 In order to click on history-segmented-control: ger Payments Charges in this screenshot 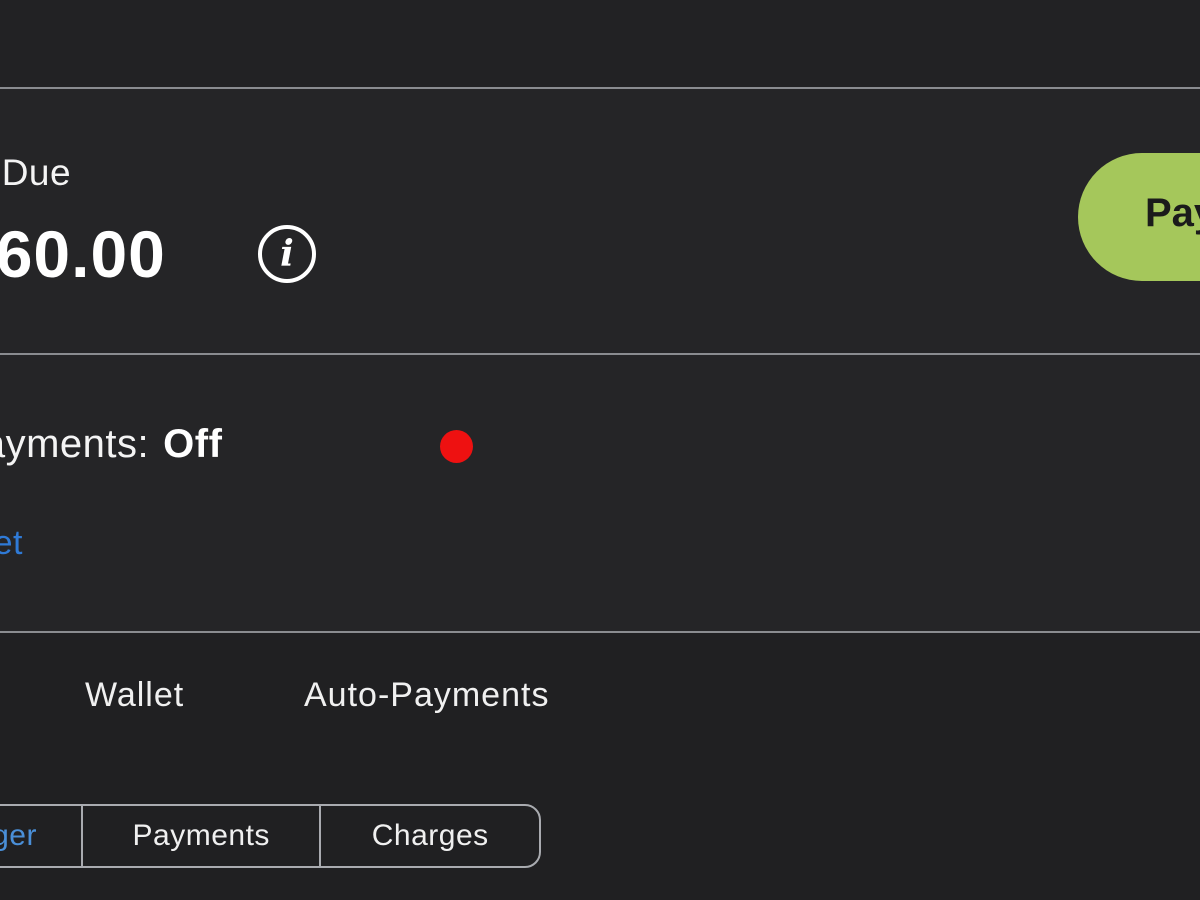, I will do `click(270, 836)`.